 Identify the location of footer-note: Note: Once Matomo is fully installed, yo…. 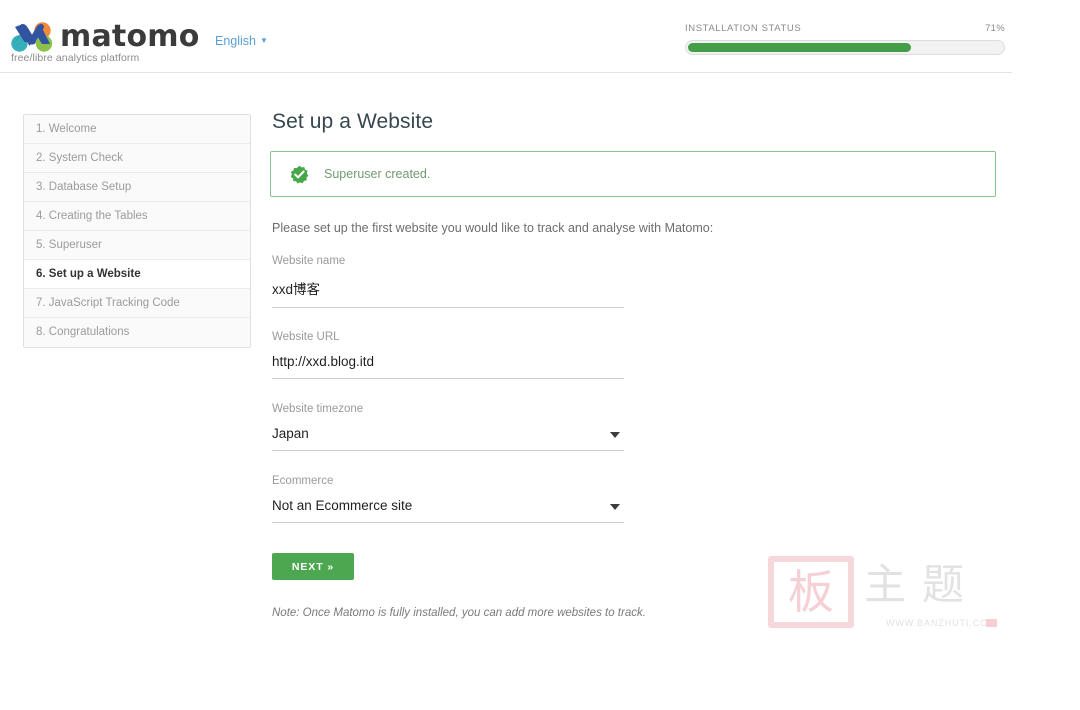
(459, 613).